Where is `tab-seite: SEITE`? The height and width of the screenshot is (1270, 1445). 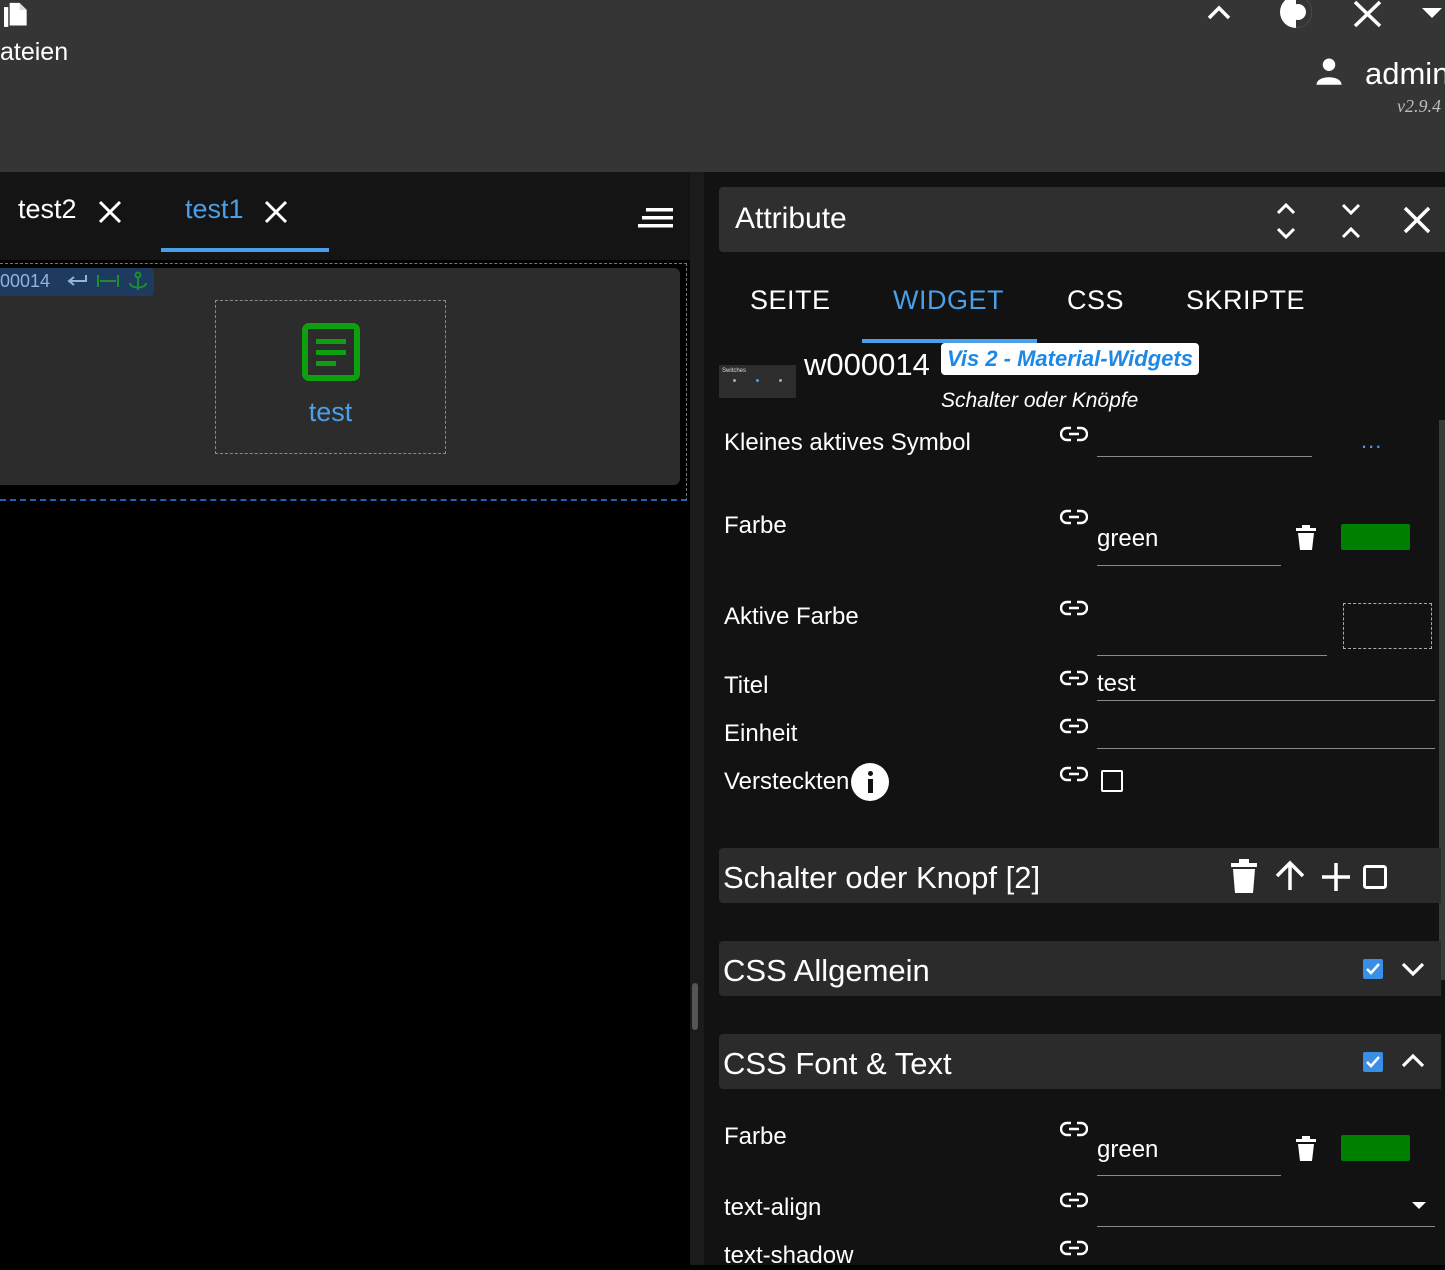
tab-seite: SEITE is located at coordinates (790, 300).